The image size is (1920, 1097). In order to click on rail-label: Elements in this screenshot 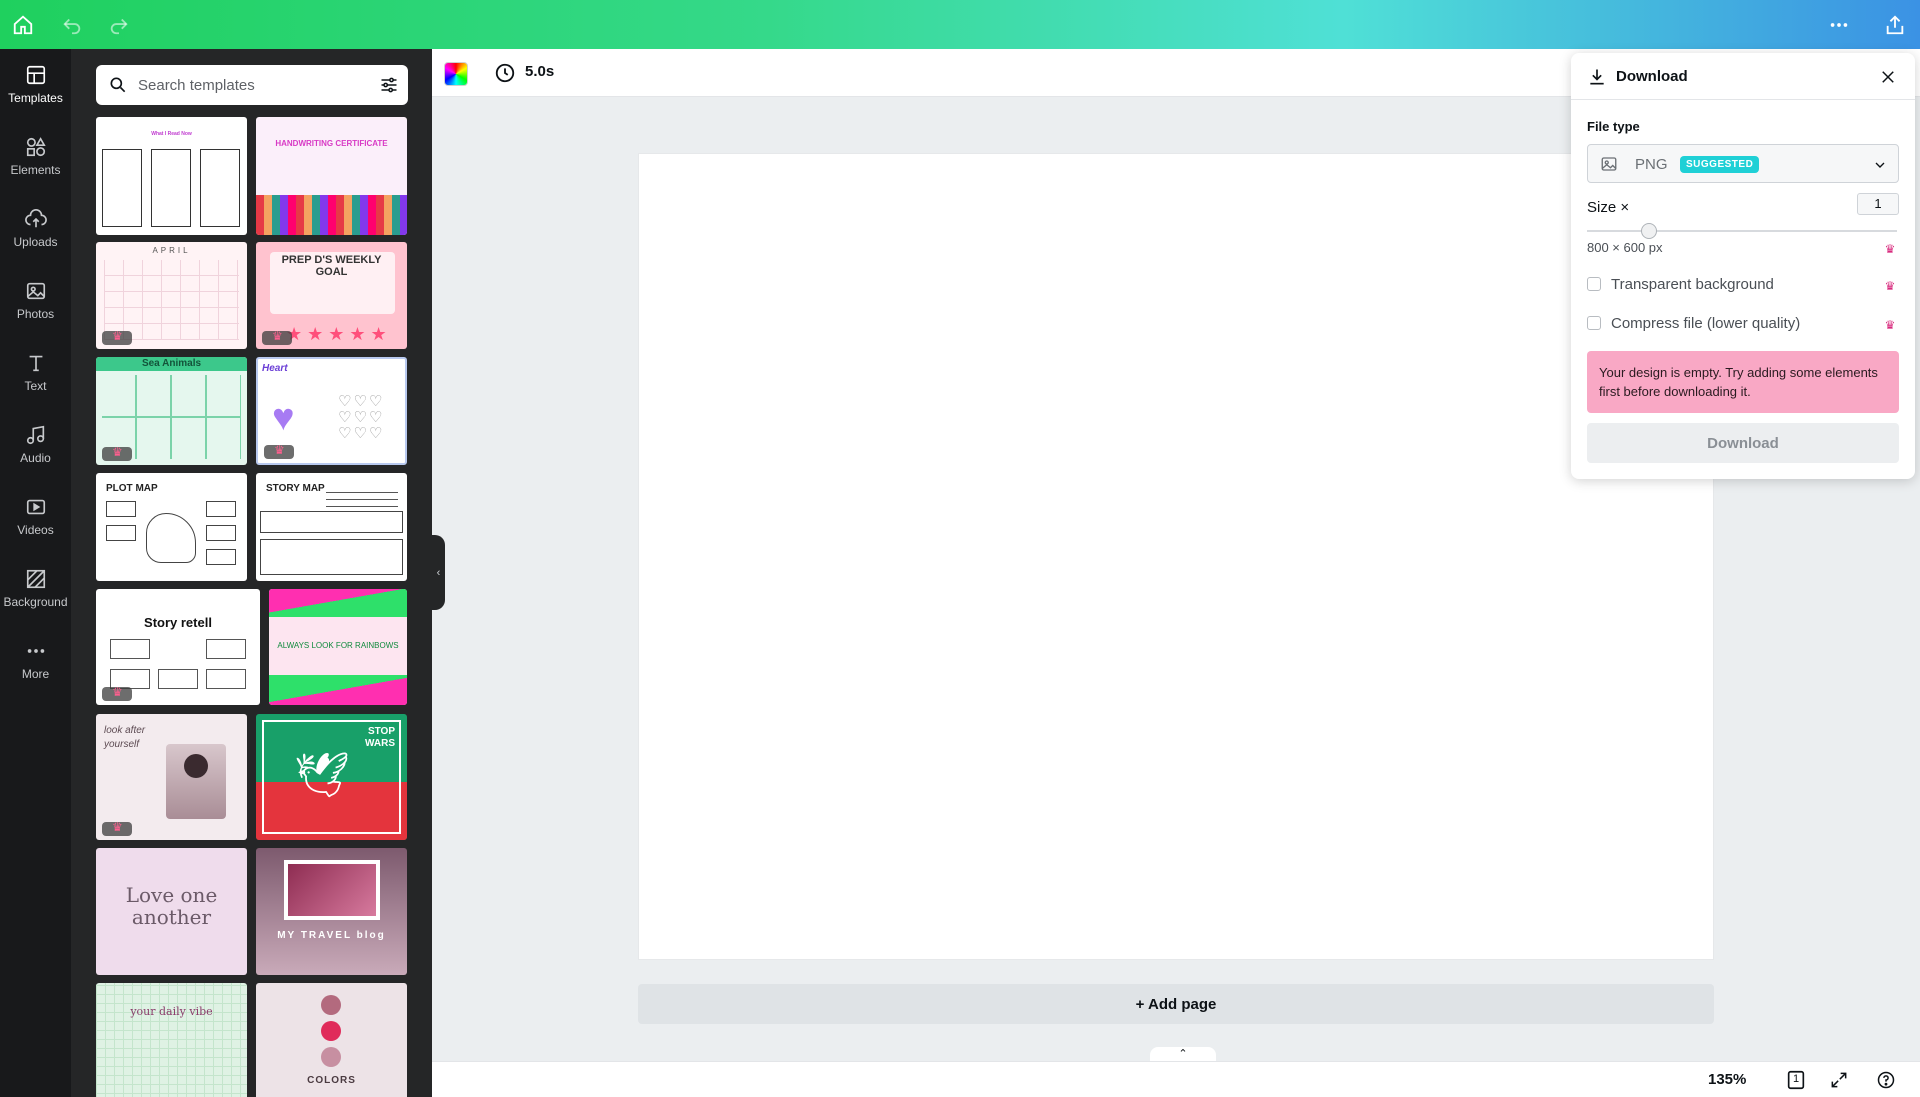, I will do `click(35, 169)`.